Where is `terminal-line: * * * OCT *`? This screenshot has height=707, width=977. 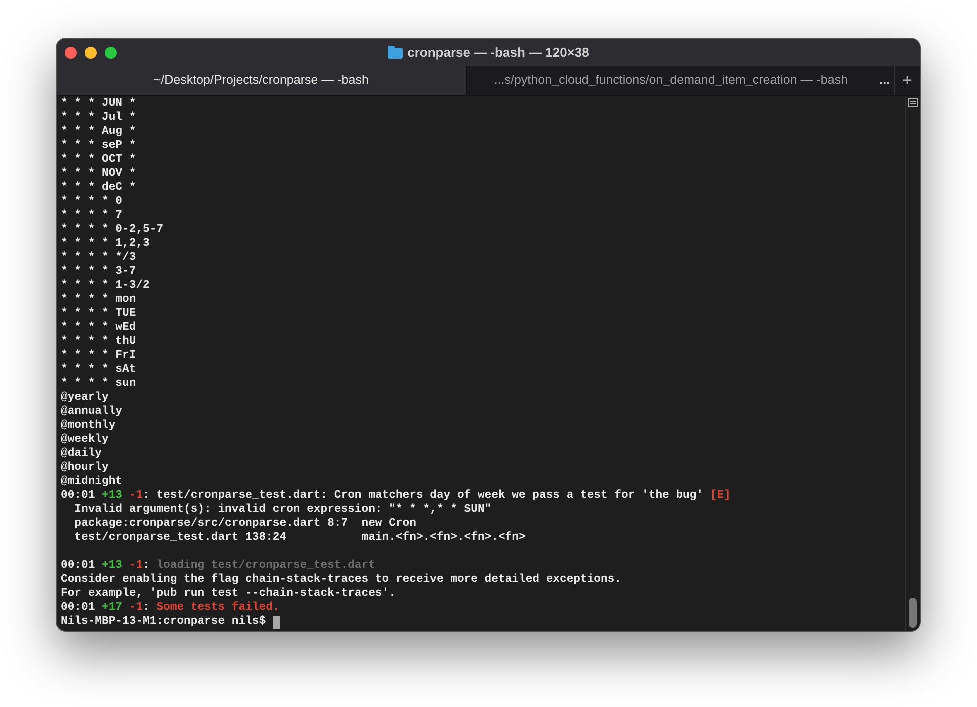
terminal-line: * * * OCT * is located at coordinates (98, 160).